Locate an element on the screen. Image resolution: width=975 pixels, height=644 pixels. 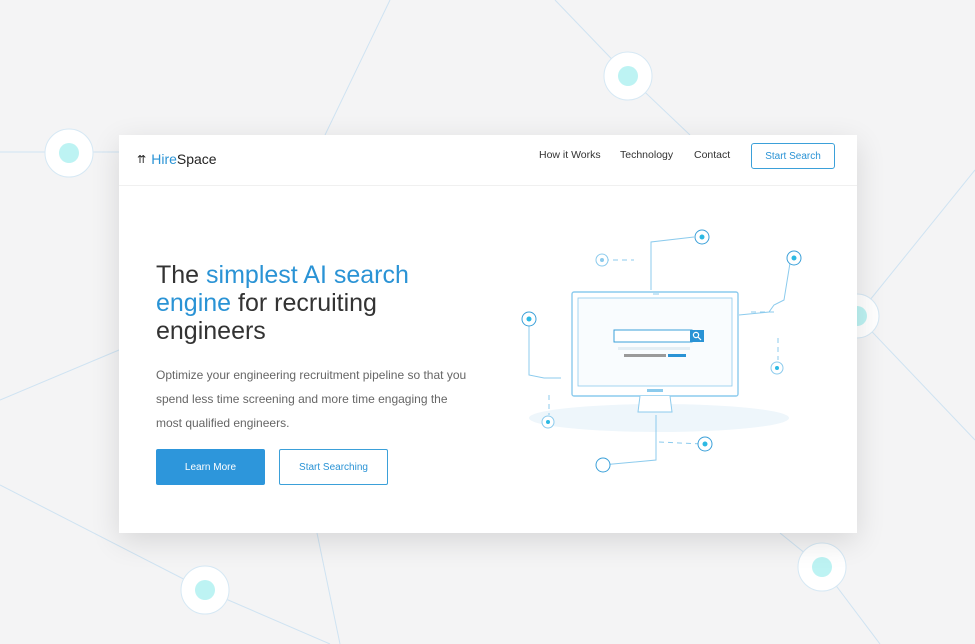
search-icon is located at coordinates (697, 336).